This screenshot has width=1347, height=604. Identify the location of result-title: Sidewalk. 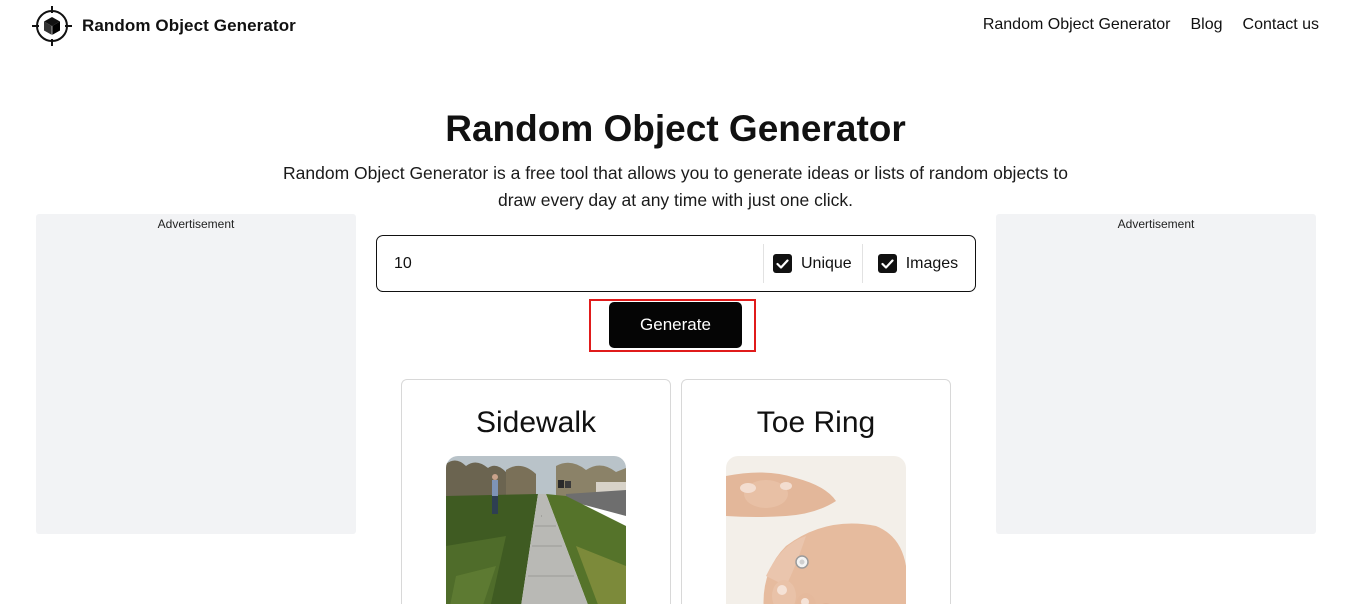
(536, 422).